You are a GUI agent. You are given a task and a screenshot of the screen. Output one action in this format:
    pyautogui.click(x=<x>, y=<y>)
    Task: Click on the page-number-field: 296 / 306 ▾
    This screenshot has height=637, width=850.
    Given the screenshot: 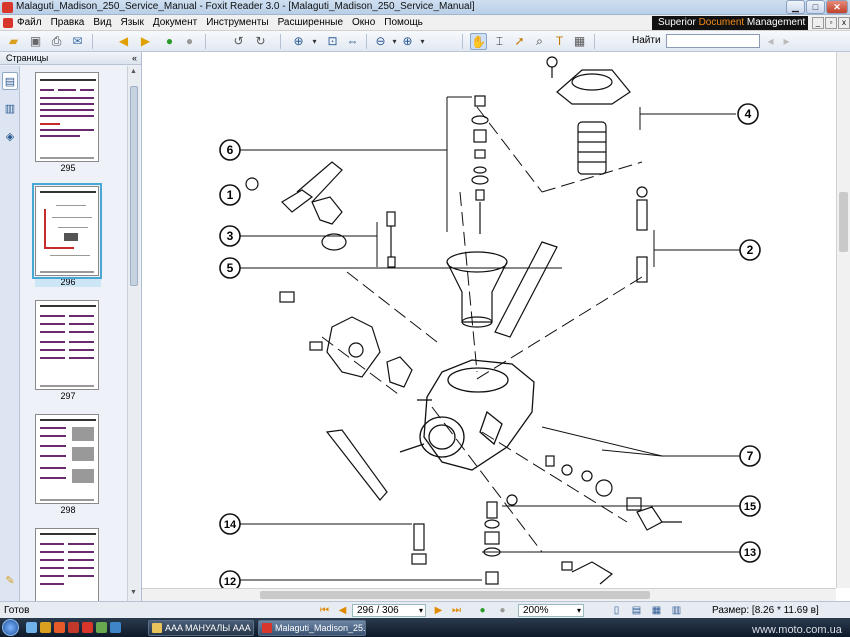 What is the action you would take?
    pyautogui.click(x=389, y=610)
    